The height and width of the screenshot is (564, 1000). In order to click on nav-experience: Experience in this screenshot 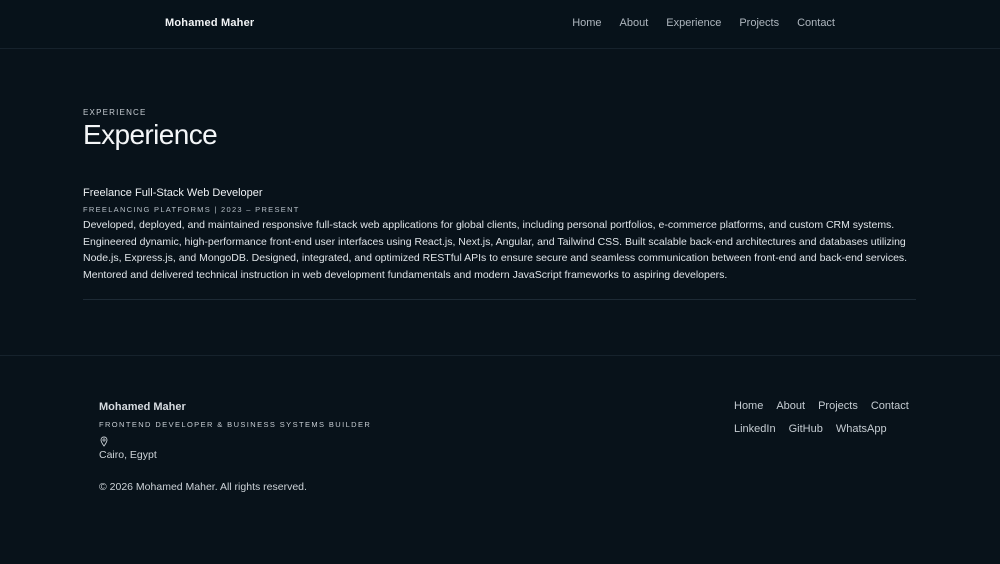, I will do `click(693, 23)`.